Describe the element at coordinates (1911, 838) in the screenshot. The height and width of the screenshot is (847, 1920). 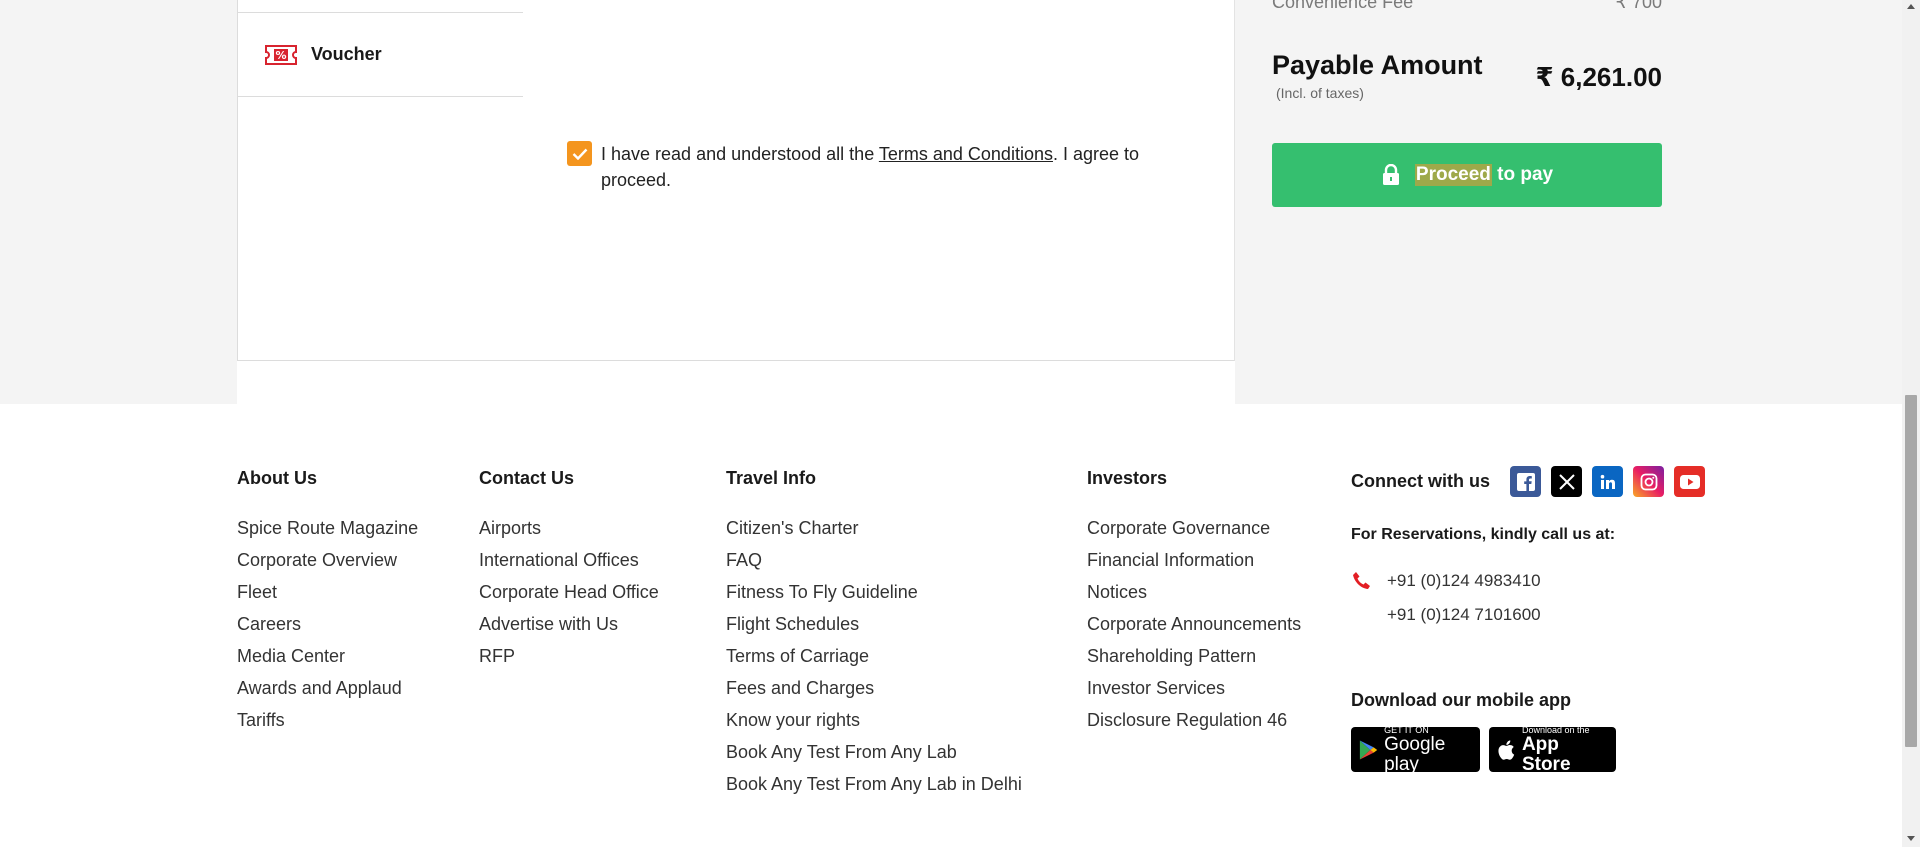
I see `scroll-down-arrow` at that location.